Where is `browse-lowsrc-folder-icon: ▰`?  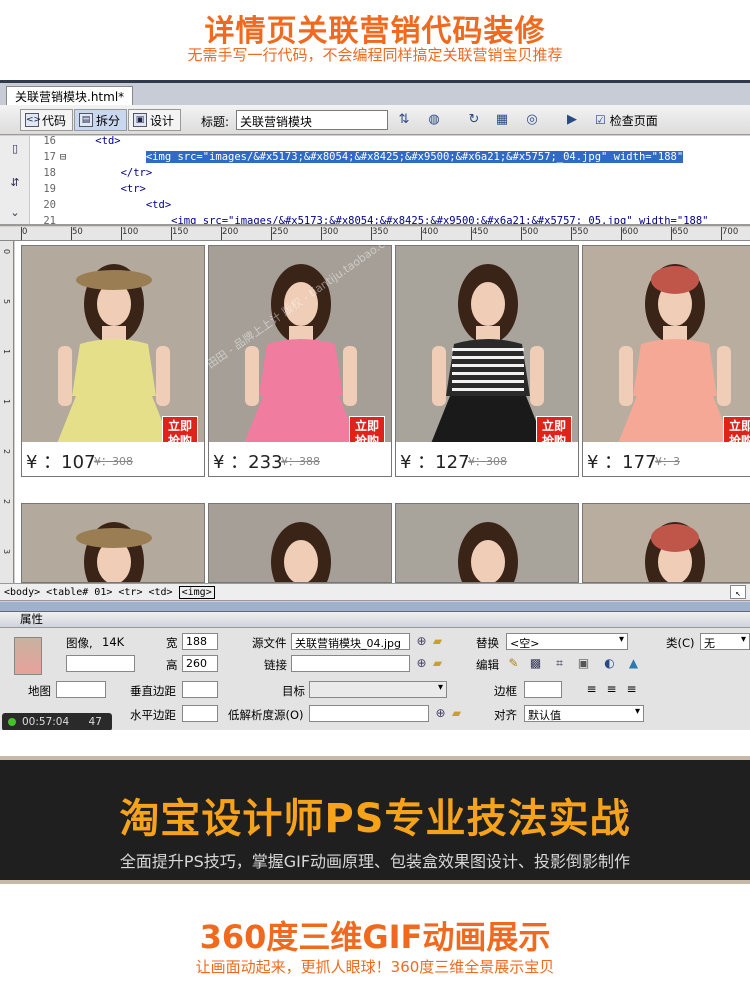 browse-lowsrc-folder-icon: ▰ is located at coordinates (456, 713).